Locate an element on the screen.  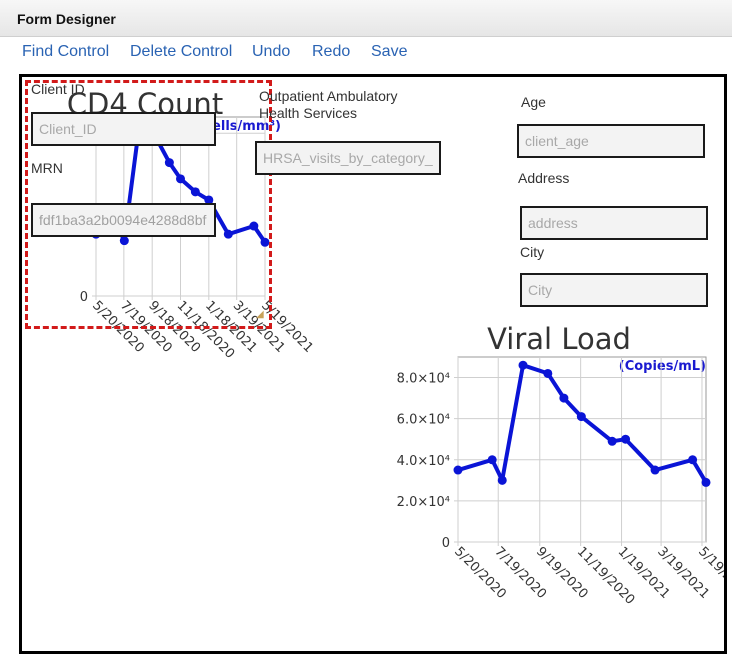
vl-y-tick-label: 4.0×10⁴ is located at coordinates (423, 461).